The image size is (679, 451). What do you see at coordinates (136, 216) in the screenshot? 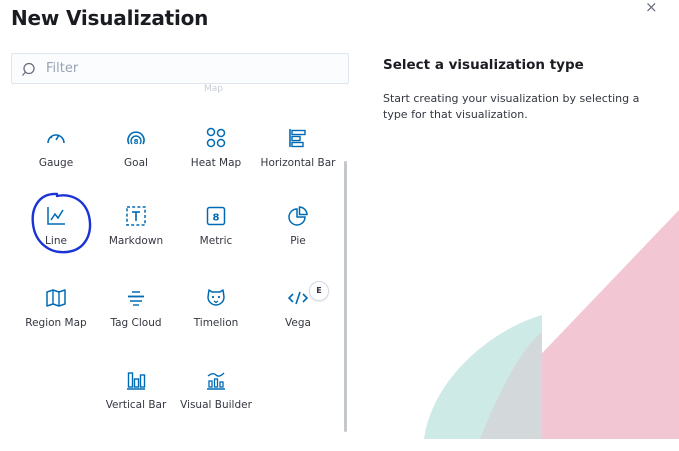
I see `markdown-icon` at bounding box center [136, 216].